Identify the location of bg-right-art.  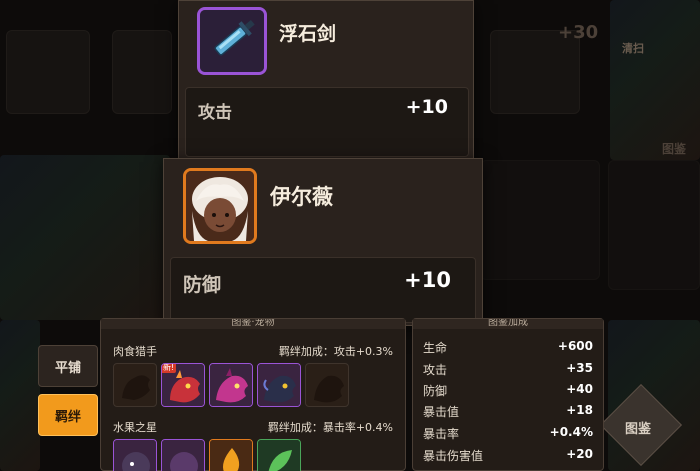
(655, 80).